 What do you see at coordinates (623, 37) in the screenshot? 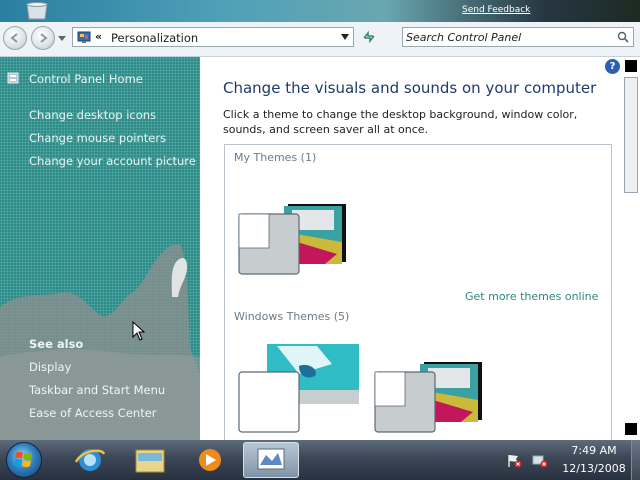
I see `search-icon` at bounding box center [623, 37].